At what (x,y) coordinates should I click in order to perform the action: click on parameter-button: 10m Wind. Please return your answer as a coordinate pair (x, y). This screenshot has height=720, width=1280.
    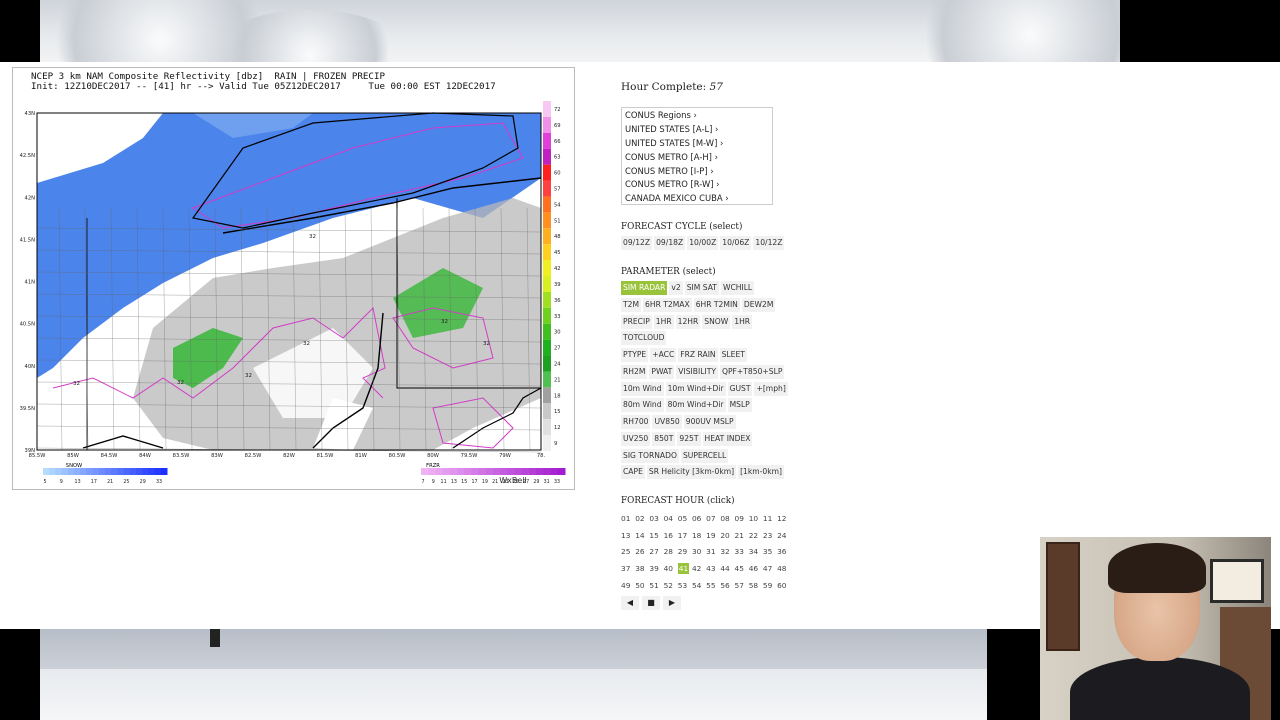
    Looking at the image, I should click on (642, 388).